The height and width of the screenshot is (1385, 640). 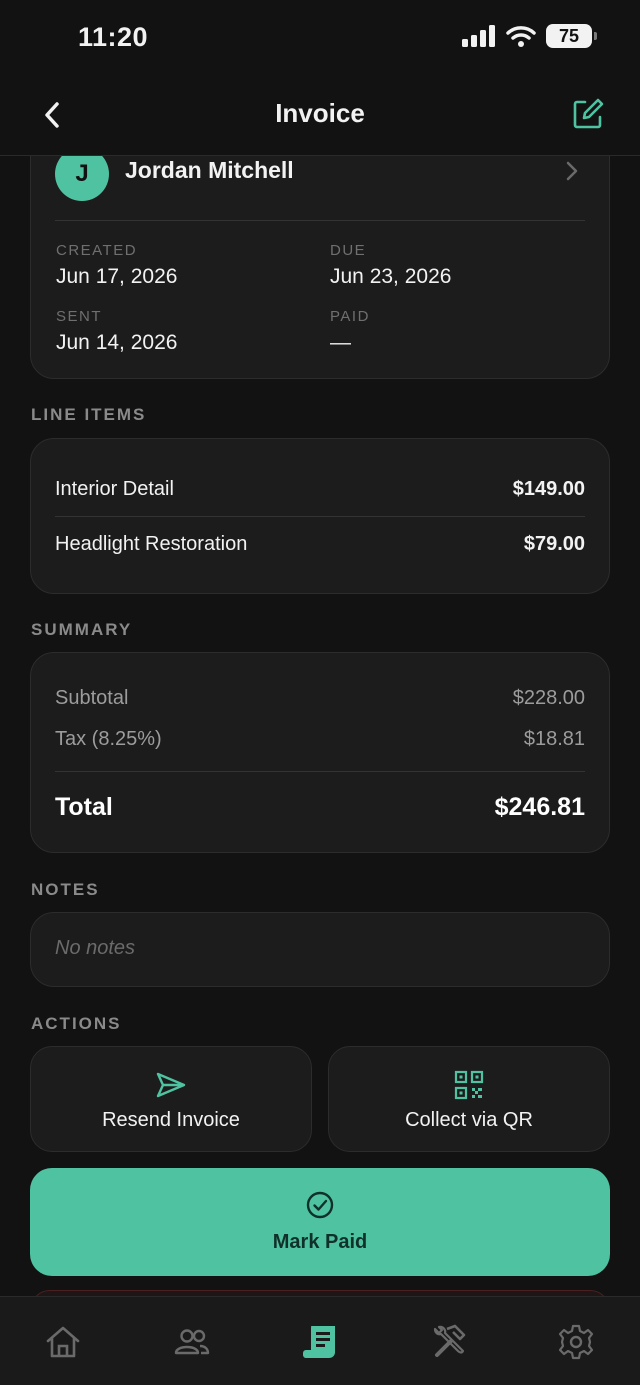 What do you see at coordinates (548, 489) in the screenshot?
I see `line-item-amount: $149.00` at bounding box center [548, 489].